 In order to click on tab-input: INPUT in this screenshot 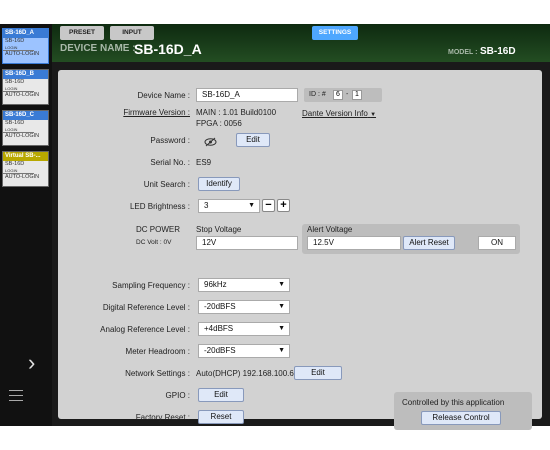, I will do `click(132, 33)`.